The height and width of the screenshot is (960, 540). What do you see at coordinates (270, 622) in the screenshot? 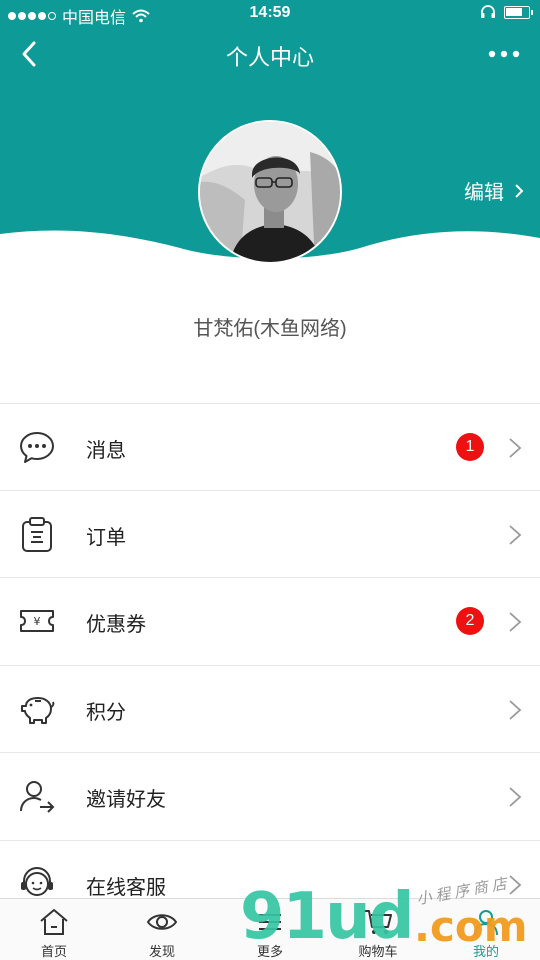
I see `menu-item-coupons: ¥ 优惠券 2` at bounding box center [270, 622].